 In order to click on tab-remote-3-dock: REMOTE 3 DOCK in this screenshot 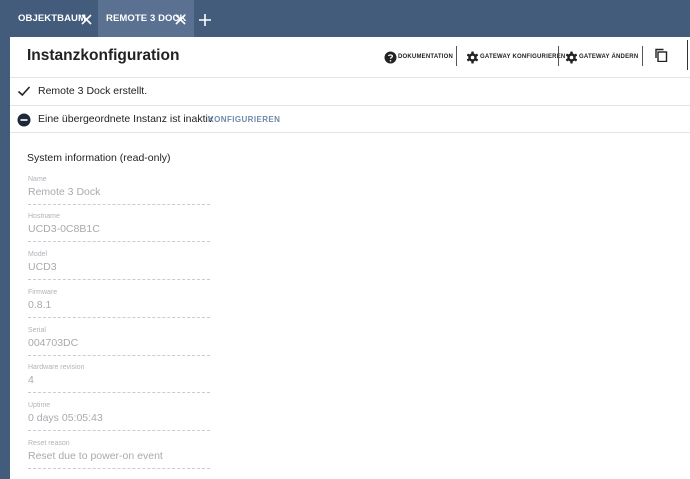, I will do `click(146, 18)`.